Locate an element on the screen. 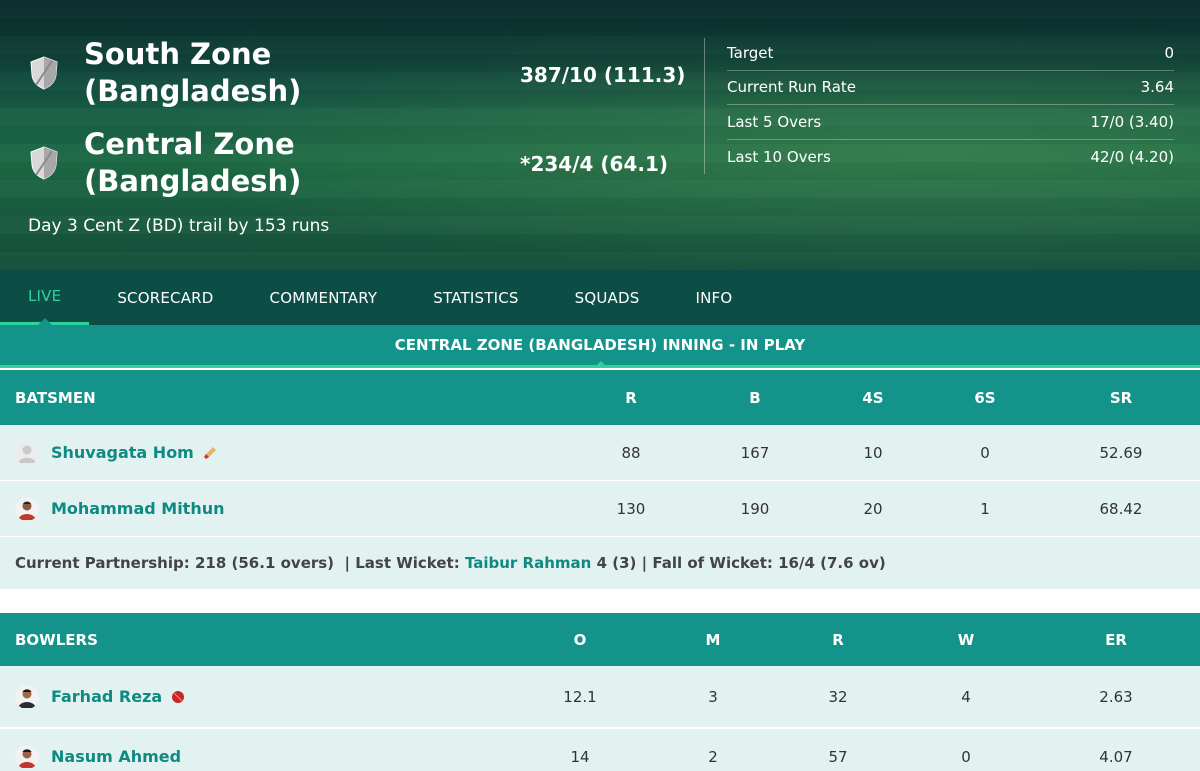 The width and height of the screenshot is (1200, 771). economy-rate: 4.07 is located at coordinates (1116, 756).